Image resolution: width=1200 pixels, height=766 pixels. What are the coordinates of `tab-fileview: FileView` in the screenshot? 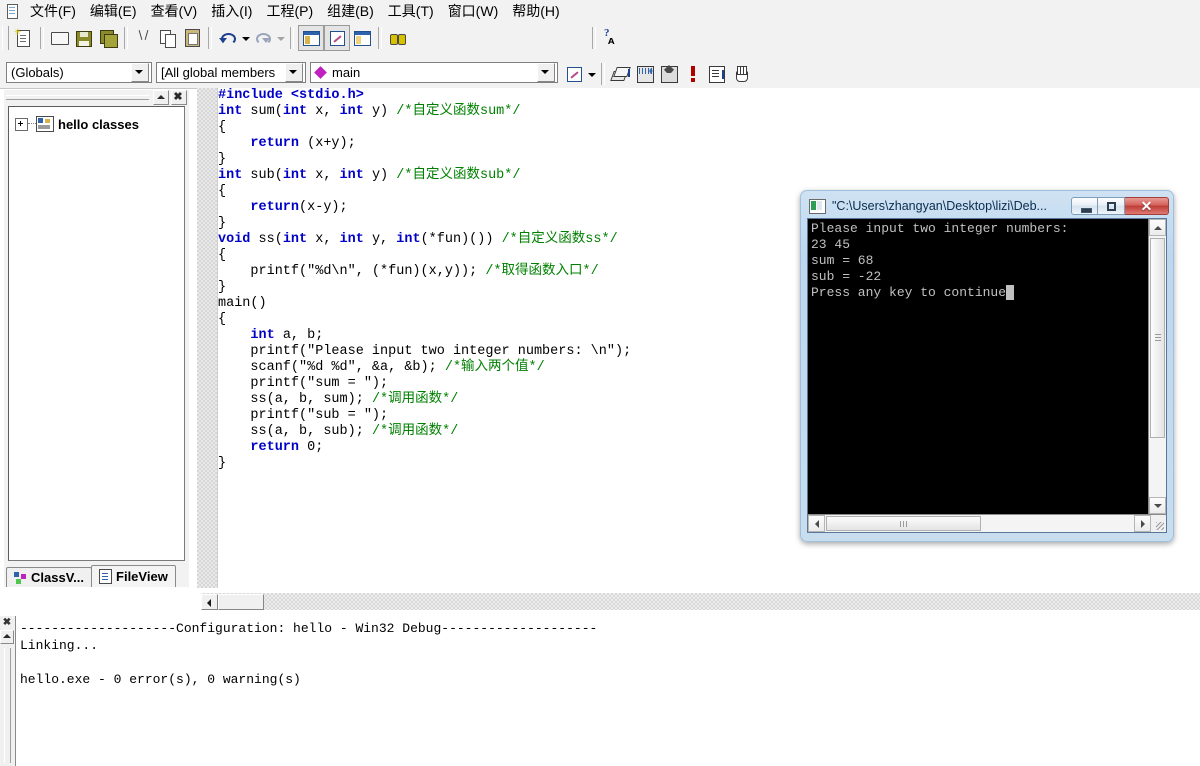 It's located at (133, 576).